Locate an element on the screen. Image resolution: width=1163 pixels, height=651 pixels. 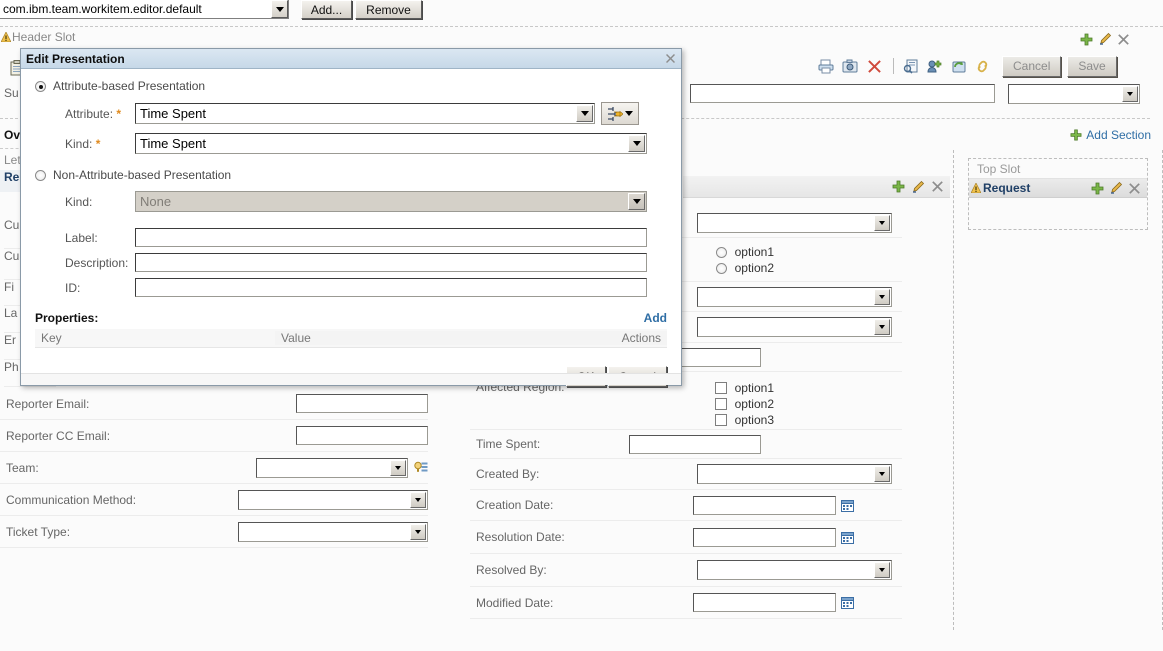
required-marker: * is located at coordinates (119, 113).